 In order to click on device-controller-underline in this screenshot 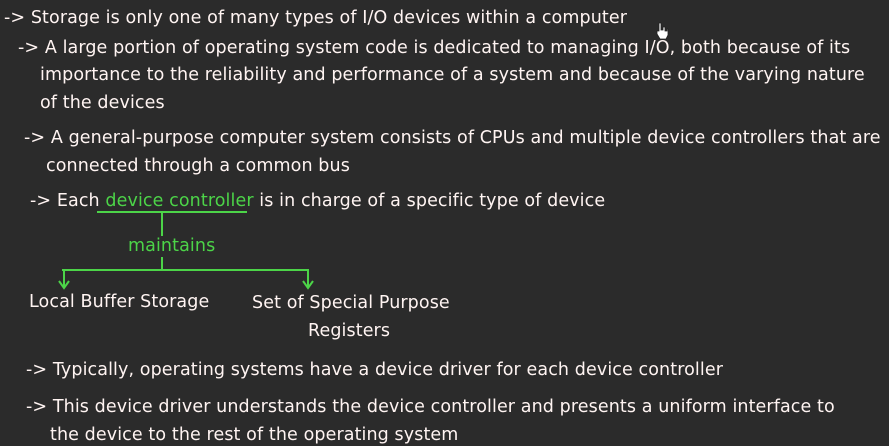, I will do `click(172, 212)`.